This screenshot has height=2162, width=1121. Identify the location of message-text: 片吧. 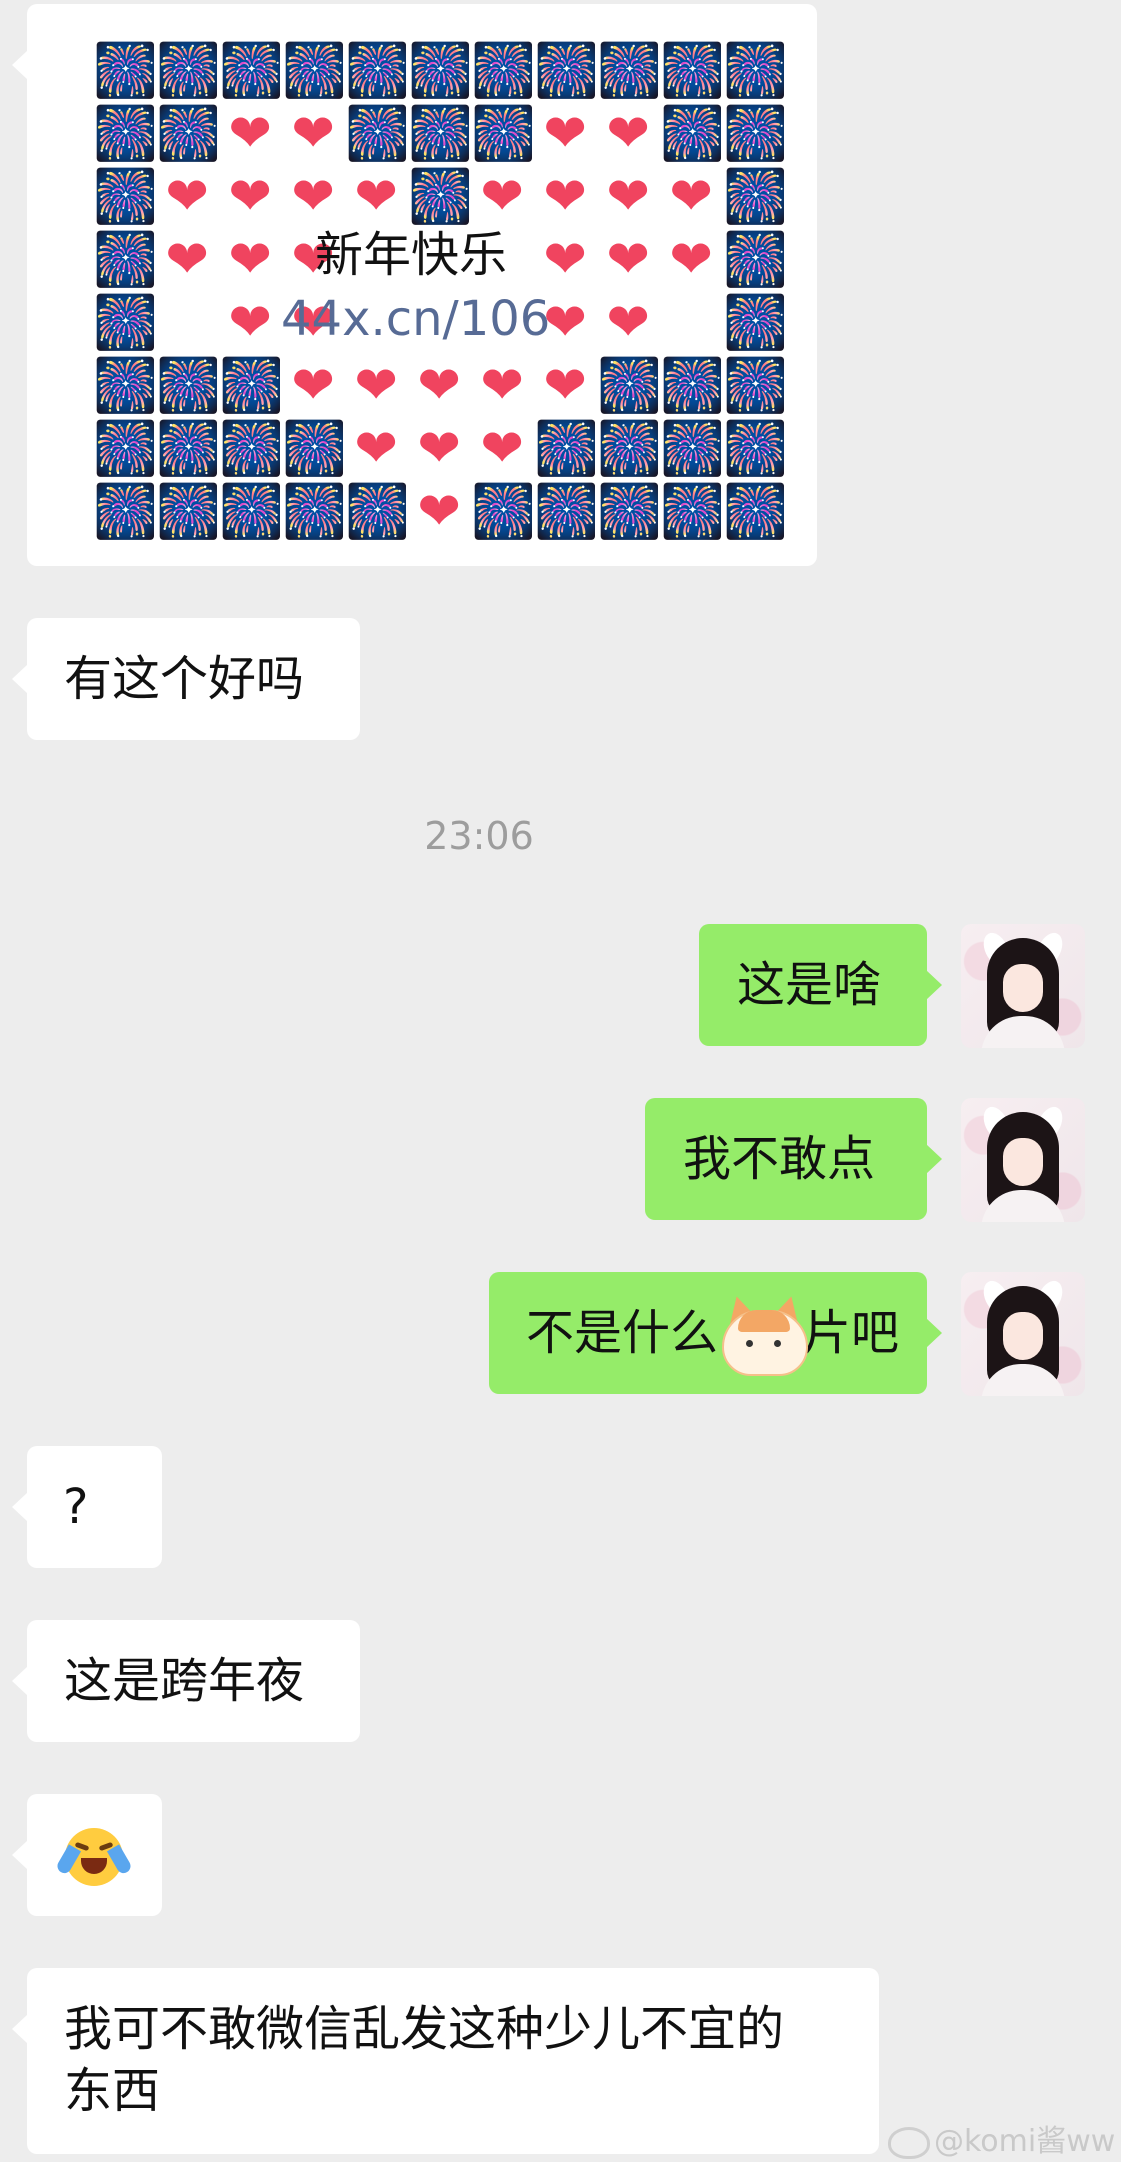
(851, 1333).